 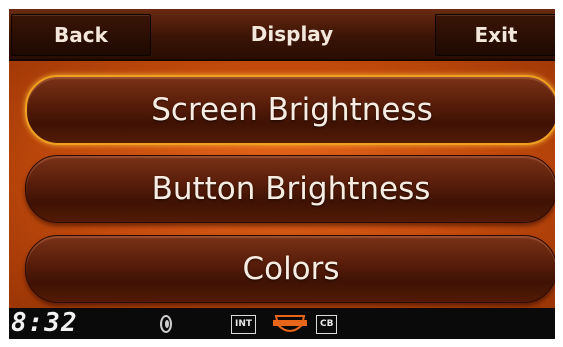 I want to click on back-button: Back, so click(x=81, y=35).